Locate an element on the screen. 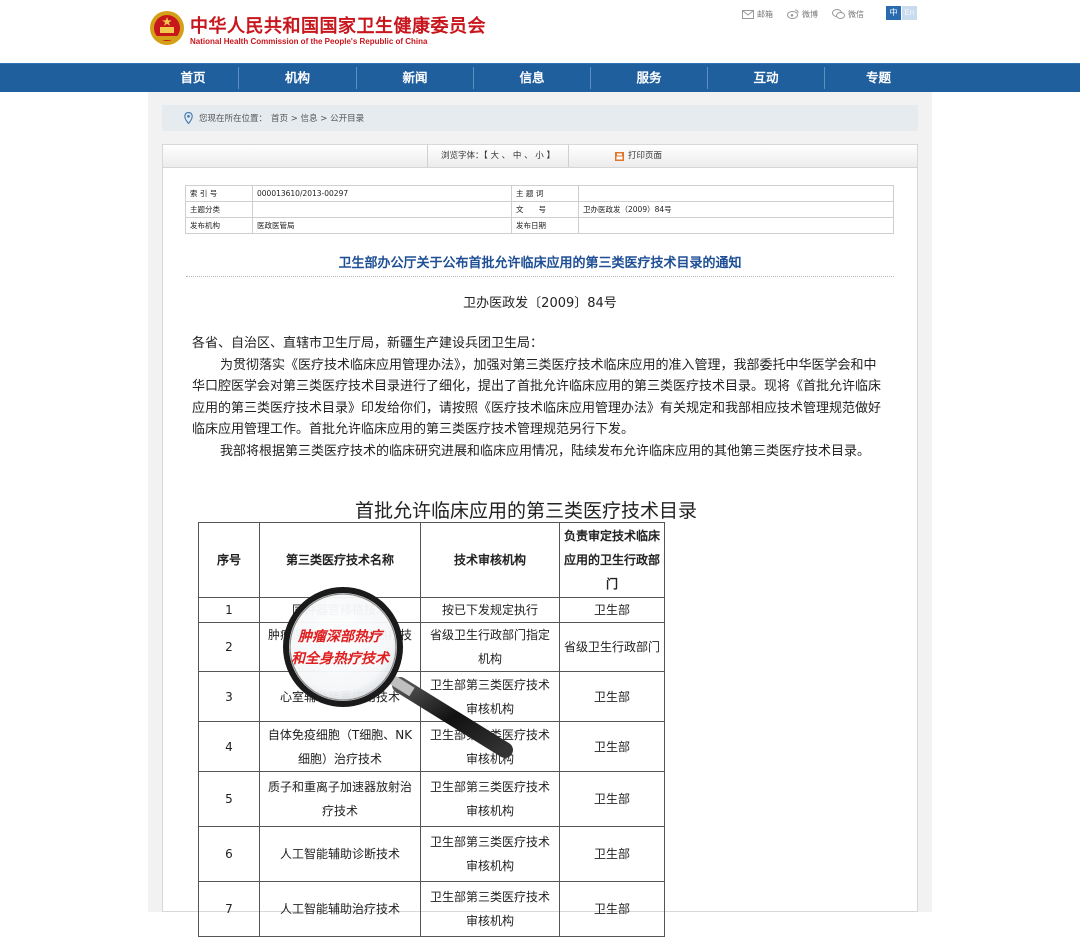  nav-item-news: 新闻 is located at coordinates (415, 78).